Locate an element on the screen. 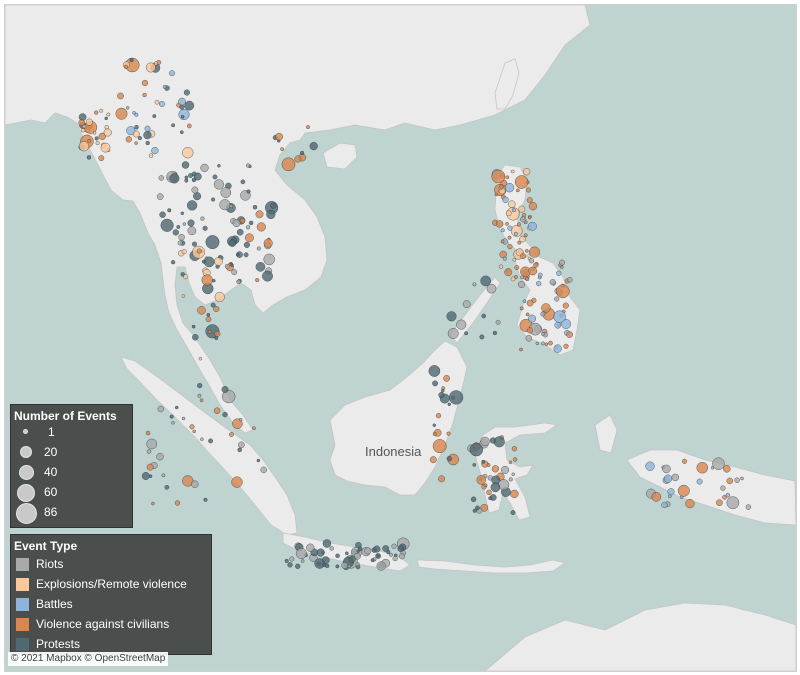  legend-item-violence-against-civilians: Violence against civilians is located at coordinates (114, 625).